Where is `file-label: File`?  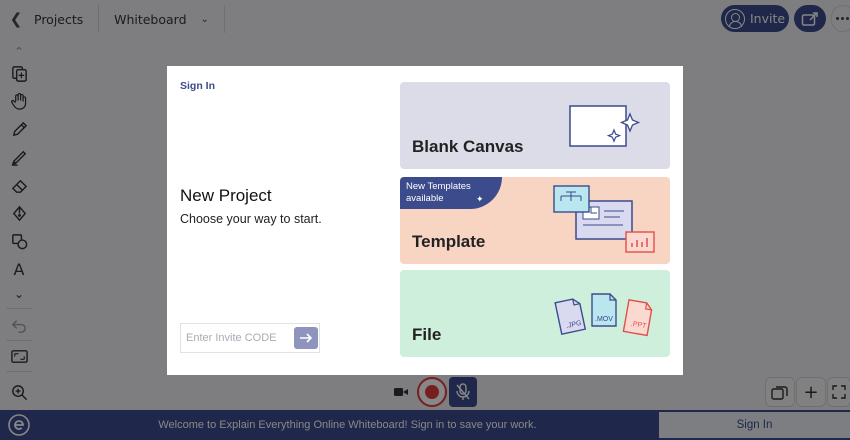
file-label: File is located at coordinates (427, 334).